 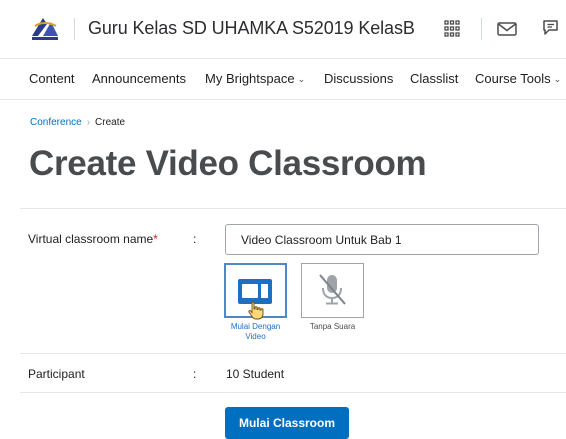 I want to click on participant-count: 10 Student, so click(x=255, y=374).